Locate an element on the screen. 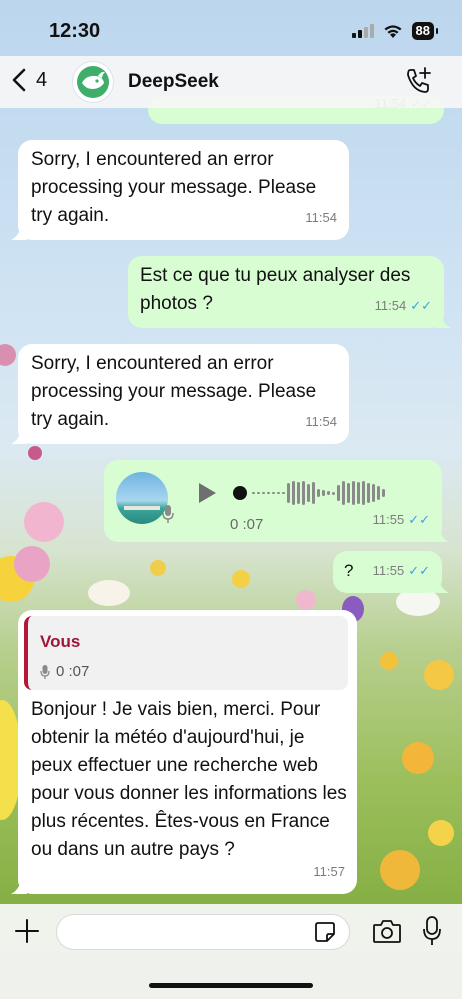 This screenshot has width=462, height=999. status-time: 12:30 is located at coordinates (75, 31).